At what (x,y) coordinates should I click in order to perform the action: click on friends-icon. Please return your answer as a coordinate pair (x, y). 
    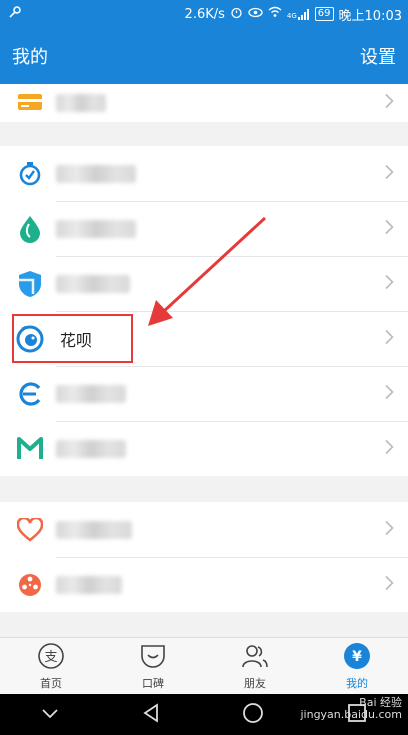
    Looking at the image, I should click on (255, 657).